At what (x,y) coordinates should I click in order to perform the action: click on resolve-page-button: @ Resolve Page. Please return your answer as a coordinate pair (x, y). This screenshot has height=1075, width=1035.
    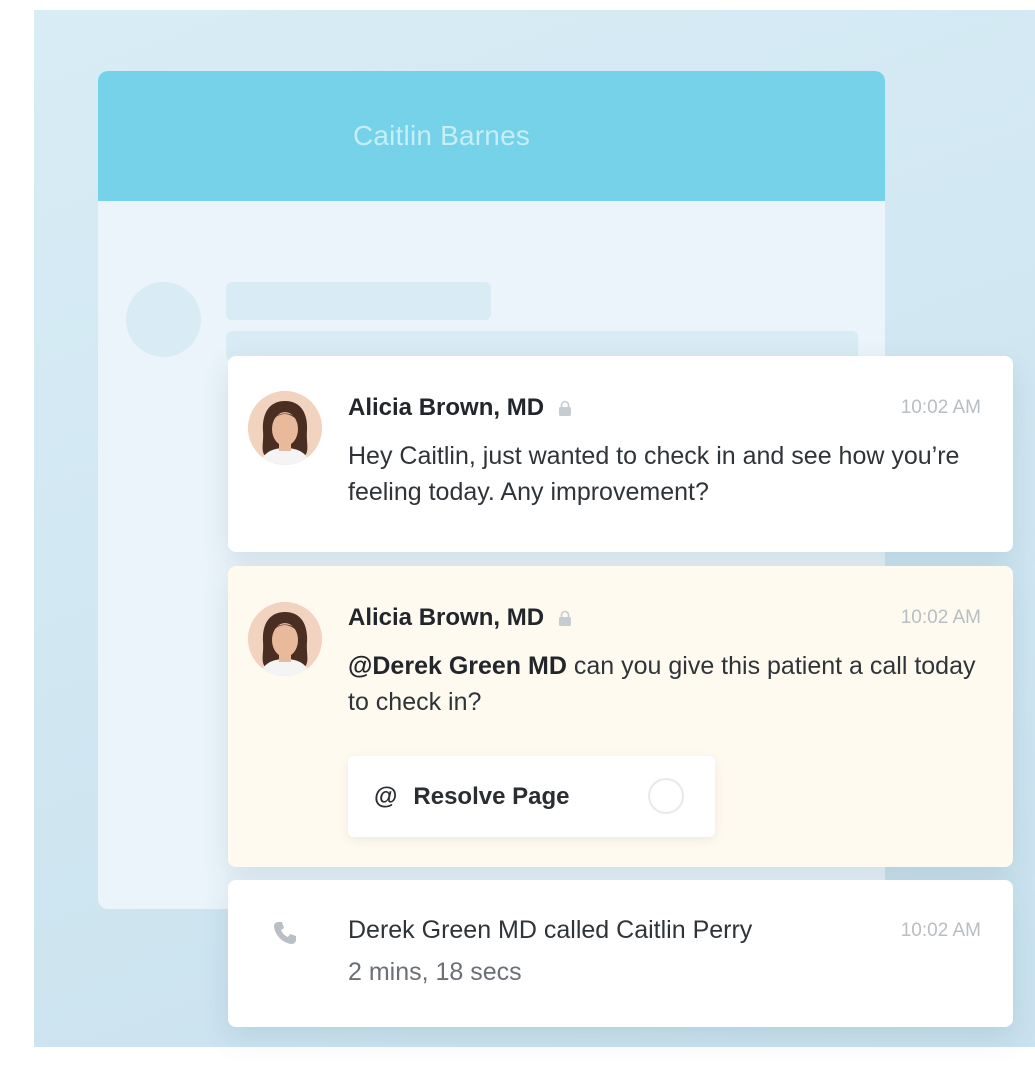
    Looking at the image, I should click on (531, 796).